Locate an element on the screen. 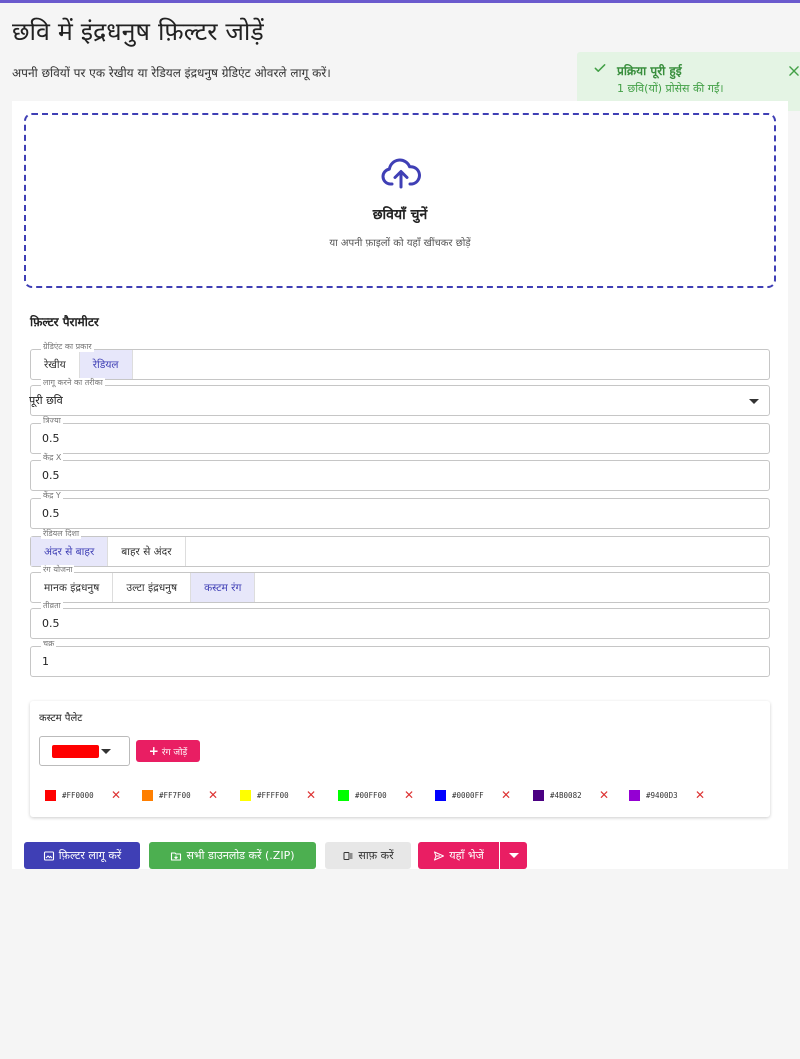 The height and width of the screenshot is (1059, 800). custom-palette-title: कस्टम पैलेट is located at coordinates (61, 718).